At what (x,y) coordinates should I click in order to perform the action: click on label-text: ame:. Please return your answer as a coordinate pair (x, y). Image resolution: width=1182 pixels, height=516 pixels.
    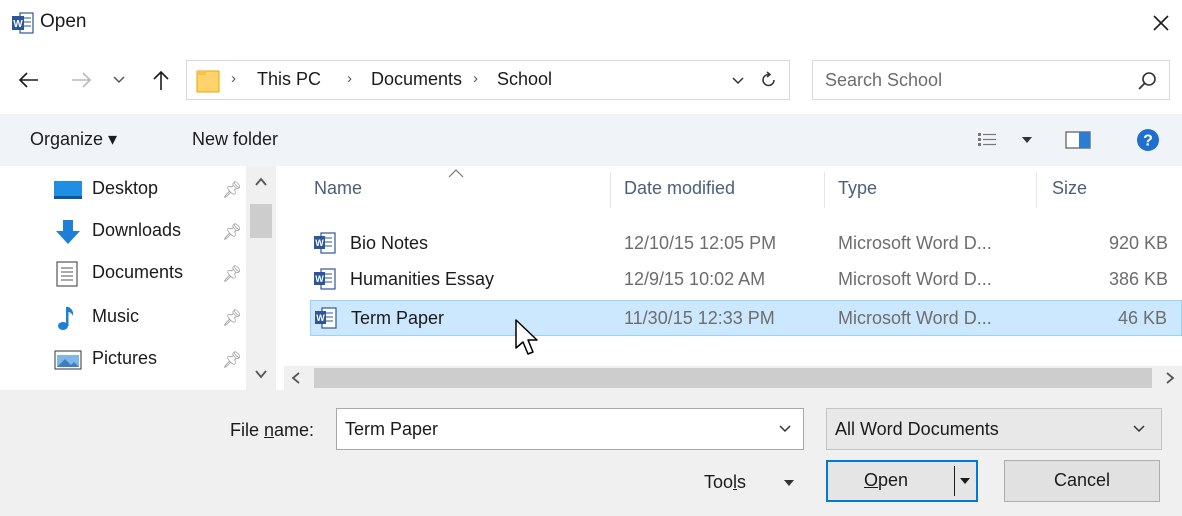
    Looking at the image, I should click on (294, 430).